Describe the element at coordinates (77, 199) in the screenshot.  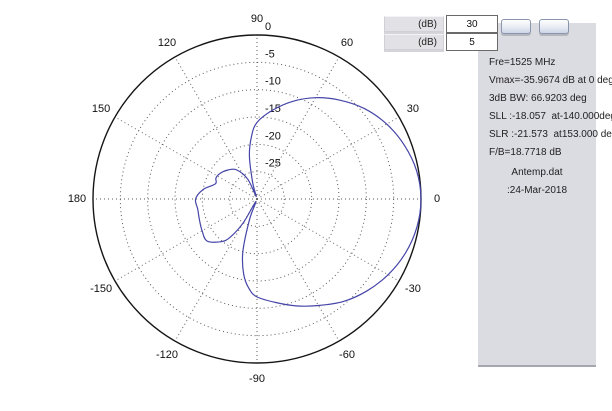
I see `angle-label-180: 180` at that location.